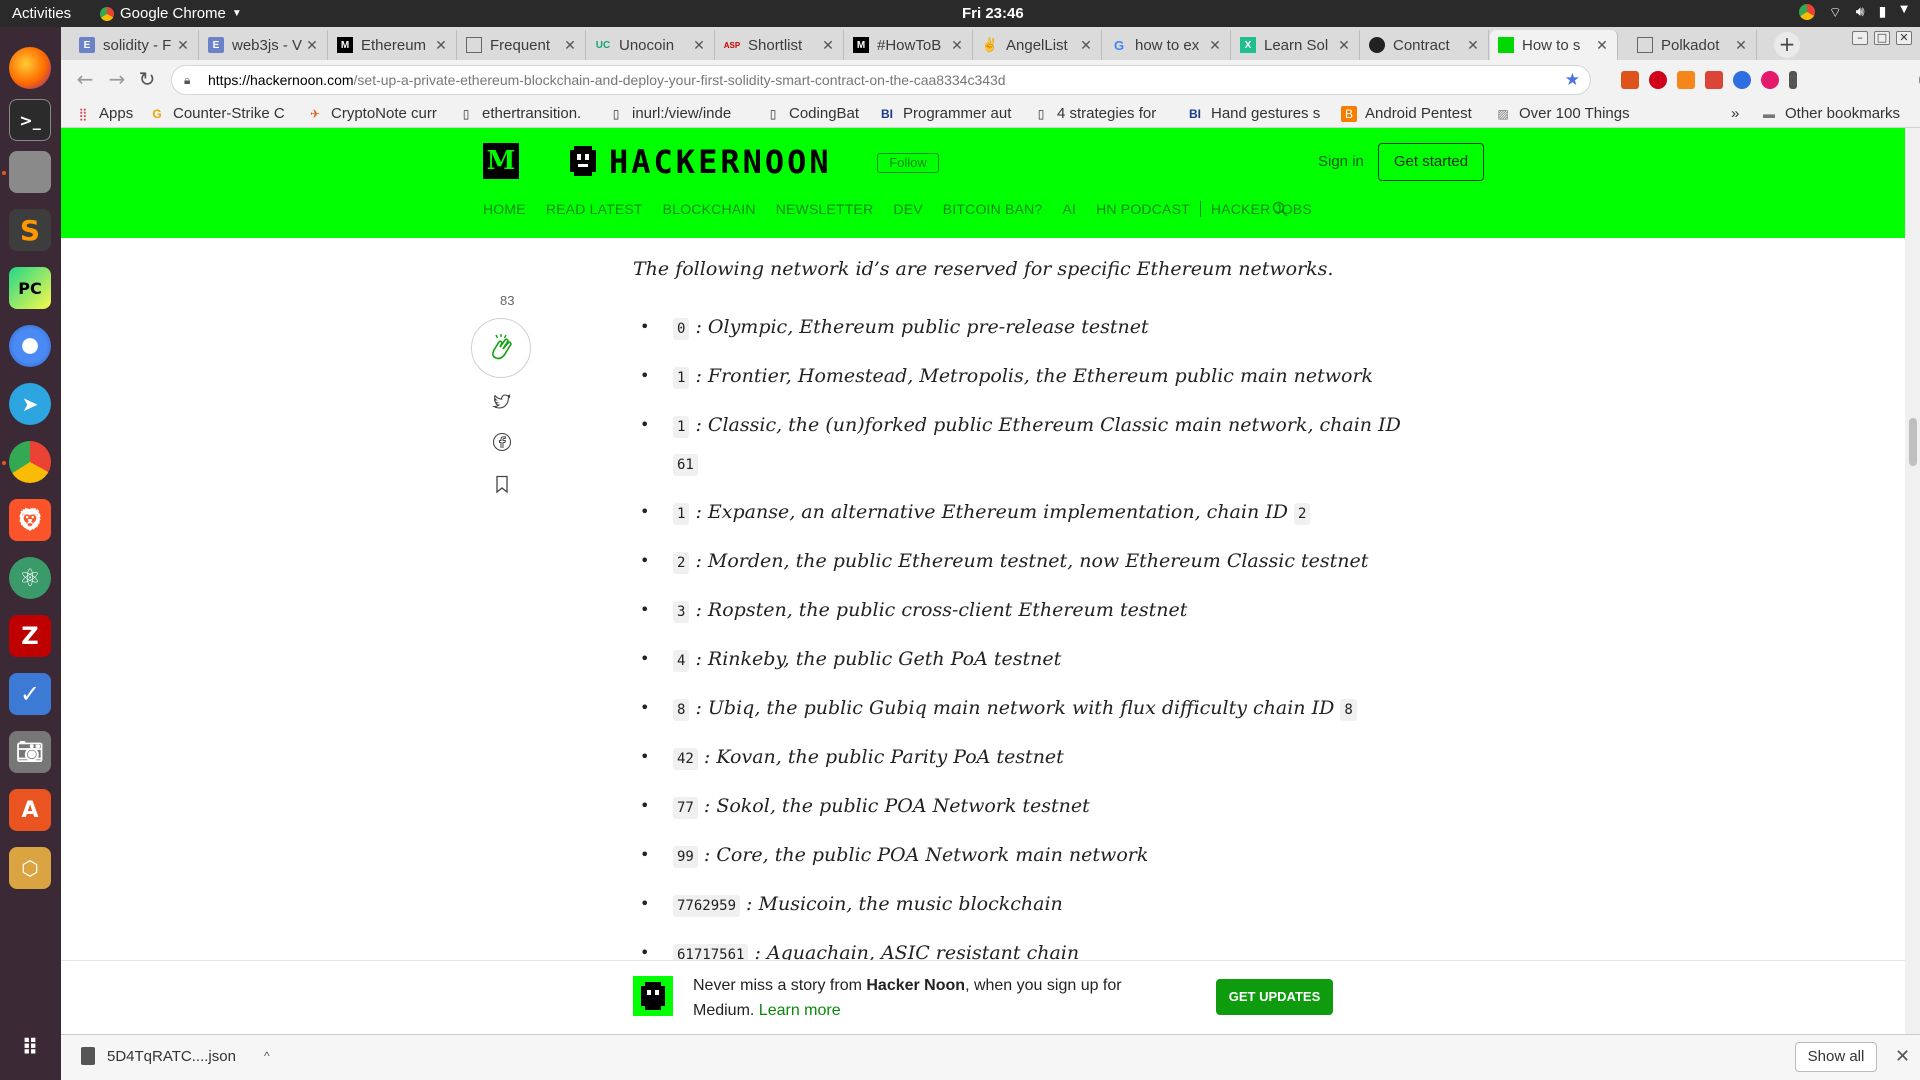  I want to click on reload-icon: ↻, so click(147, 80).